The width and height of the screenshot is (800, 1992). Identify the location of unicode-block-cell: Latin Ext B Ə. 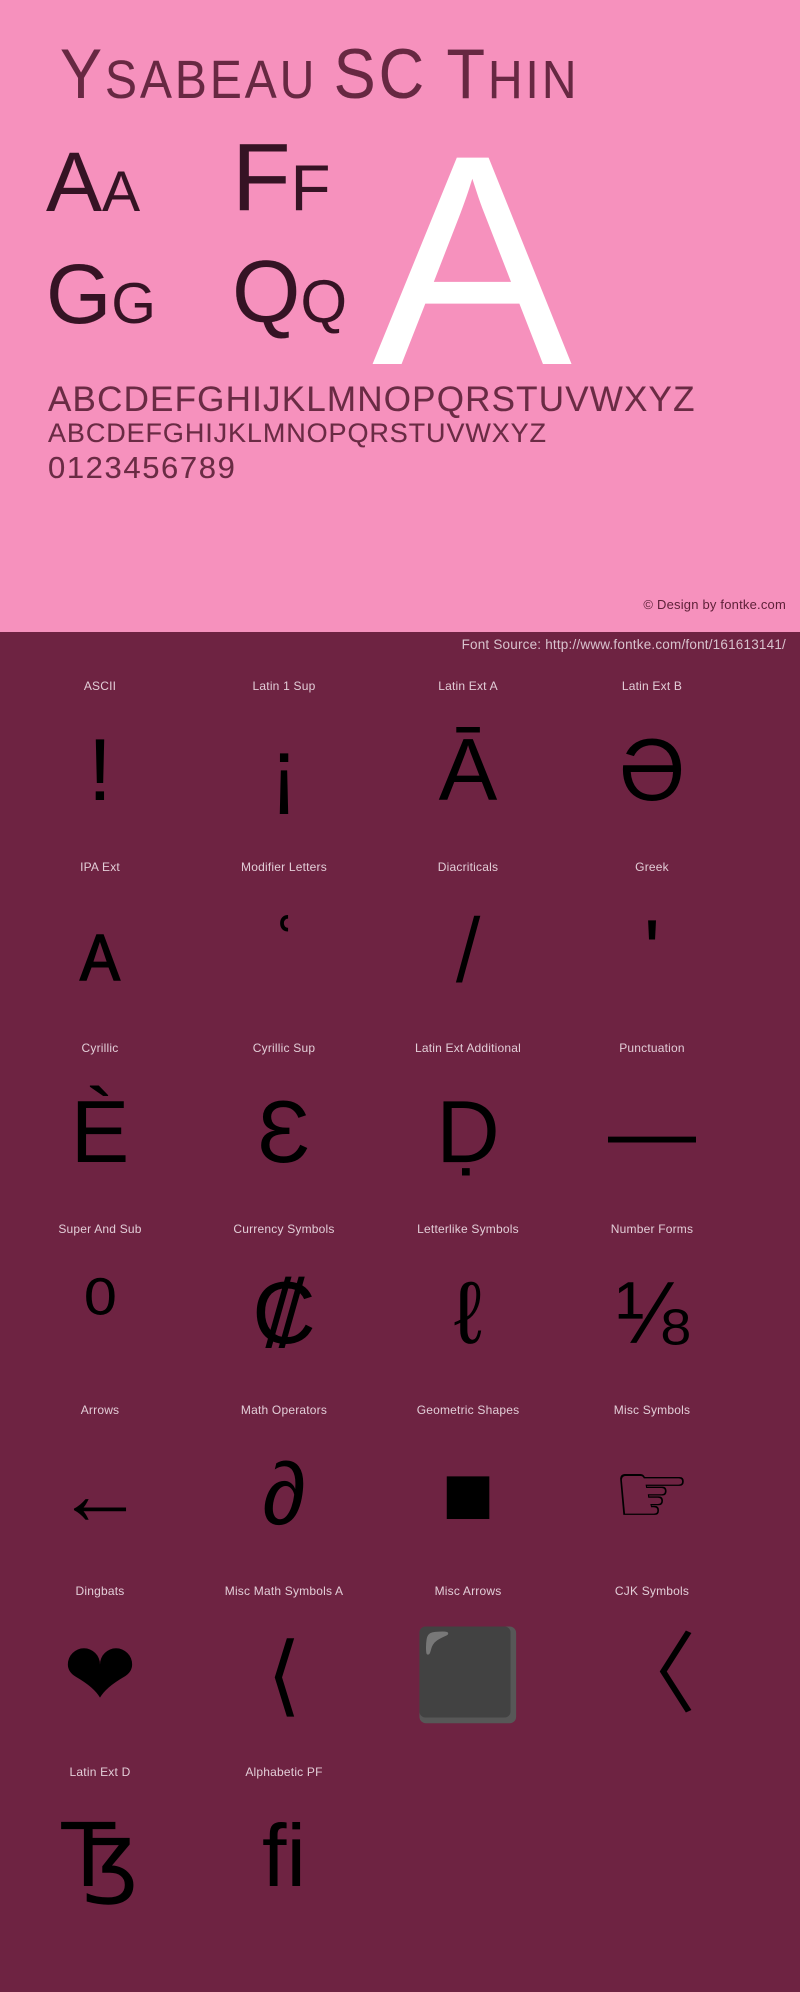
(652, 752).